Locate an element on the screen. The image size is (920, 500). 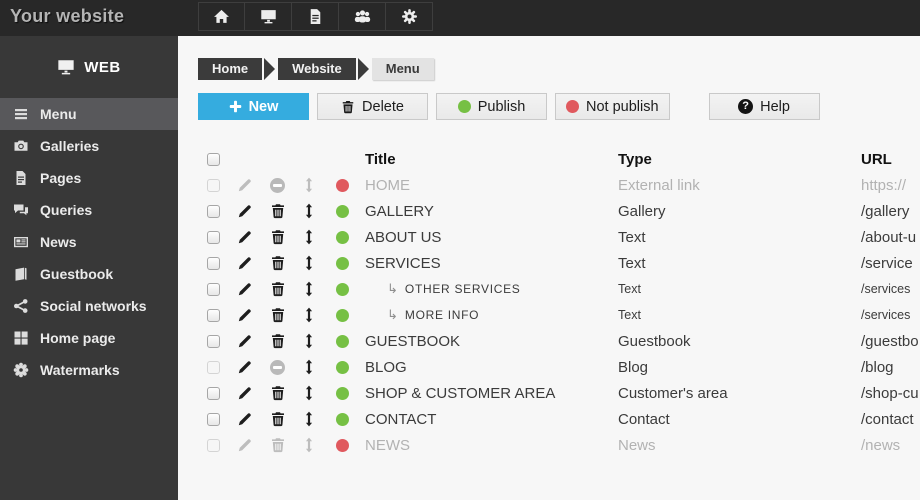
publish-button: Publish is located at coordinates (491, 106).